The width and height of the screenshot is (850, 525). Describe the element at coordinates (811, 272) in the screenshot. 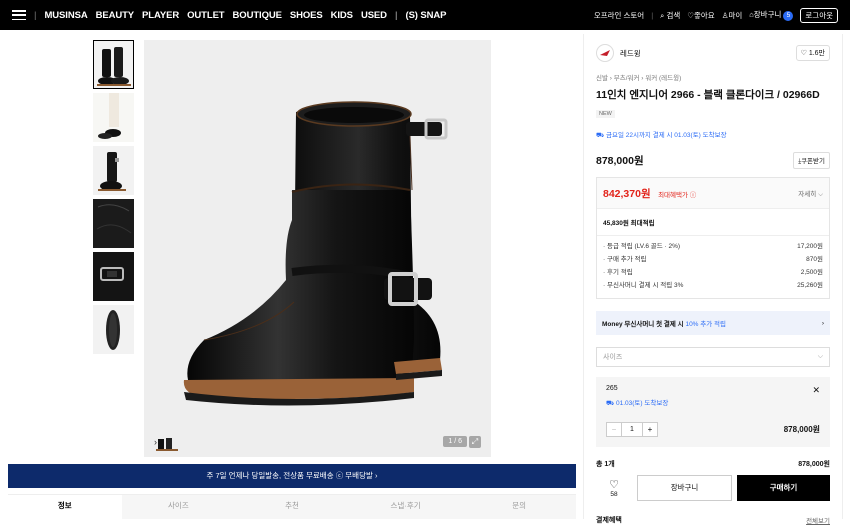

I see `points-value: 2,500원` at that location.